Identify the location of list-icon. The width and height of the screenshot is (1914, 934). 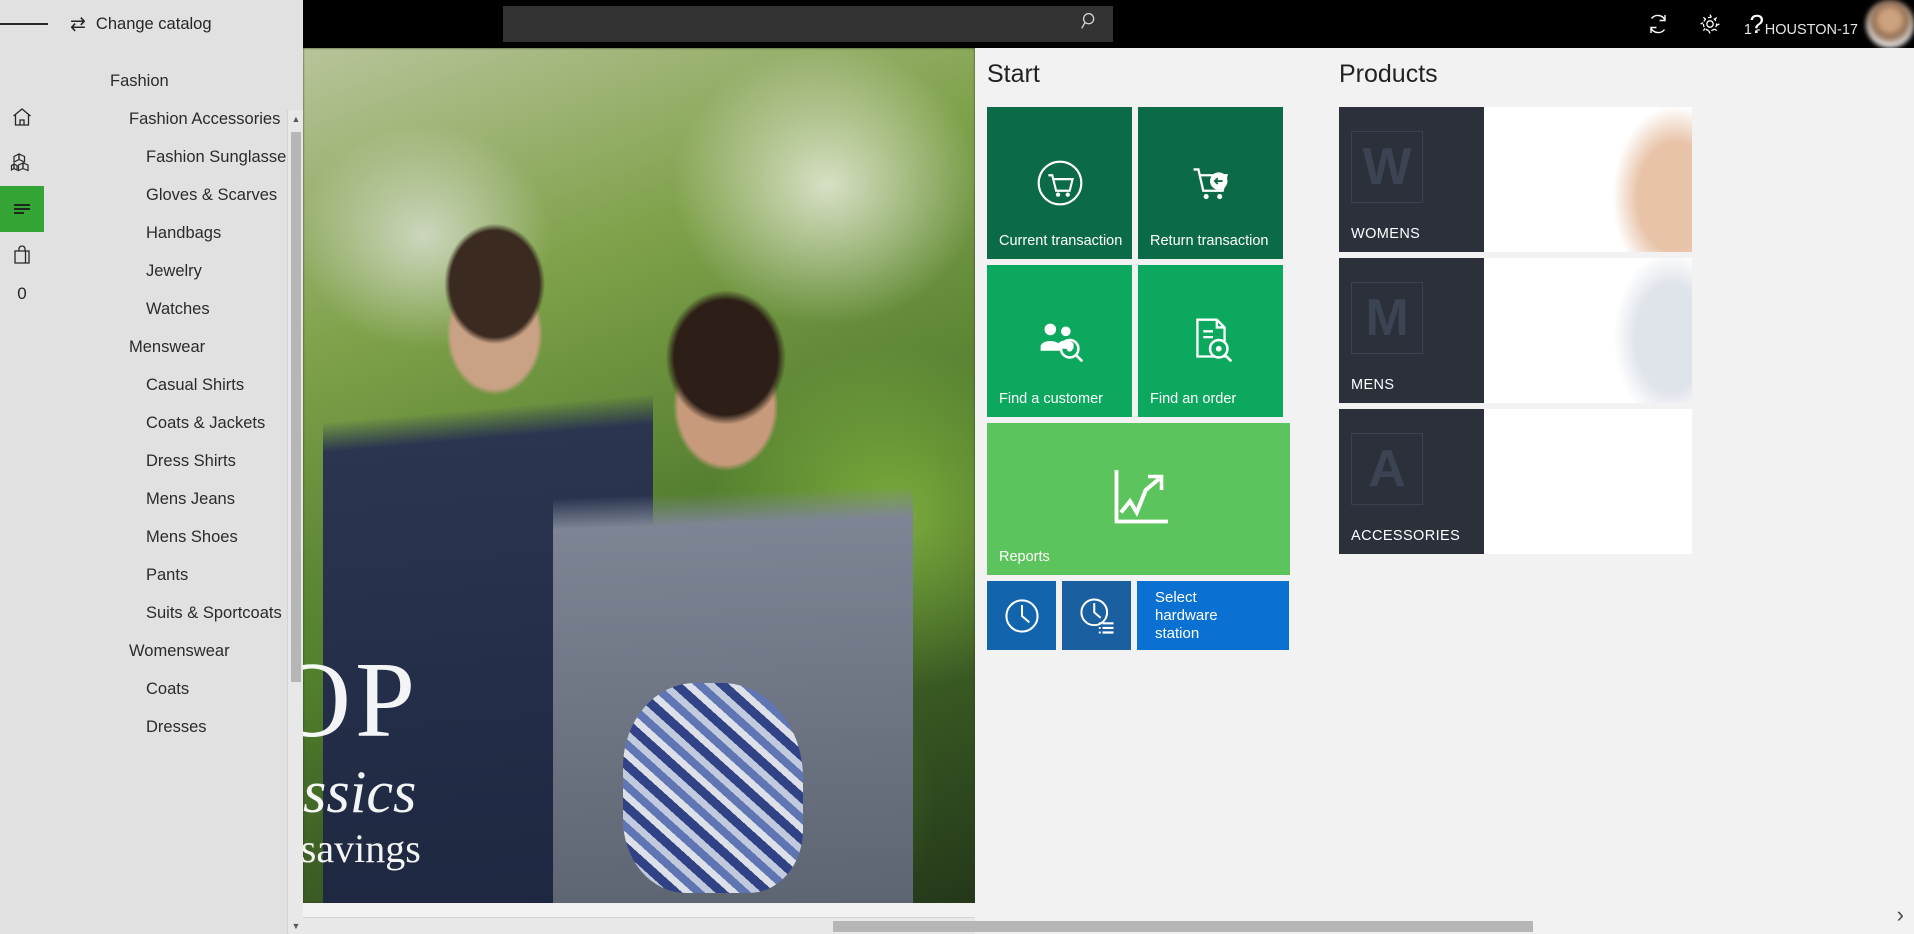
(22, 209).